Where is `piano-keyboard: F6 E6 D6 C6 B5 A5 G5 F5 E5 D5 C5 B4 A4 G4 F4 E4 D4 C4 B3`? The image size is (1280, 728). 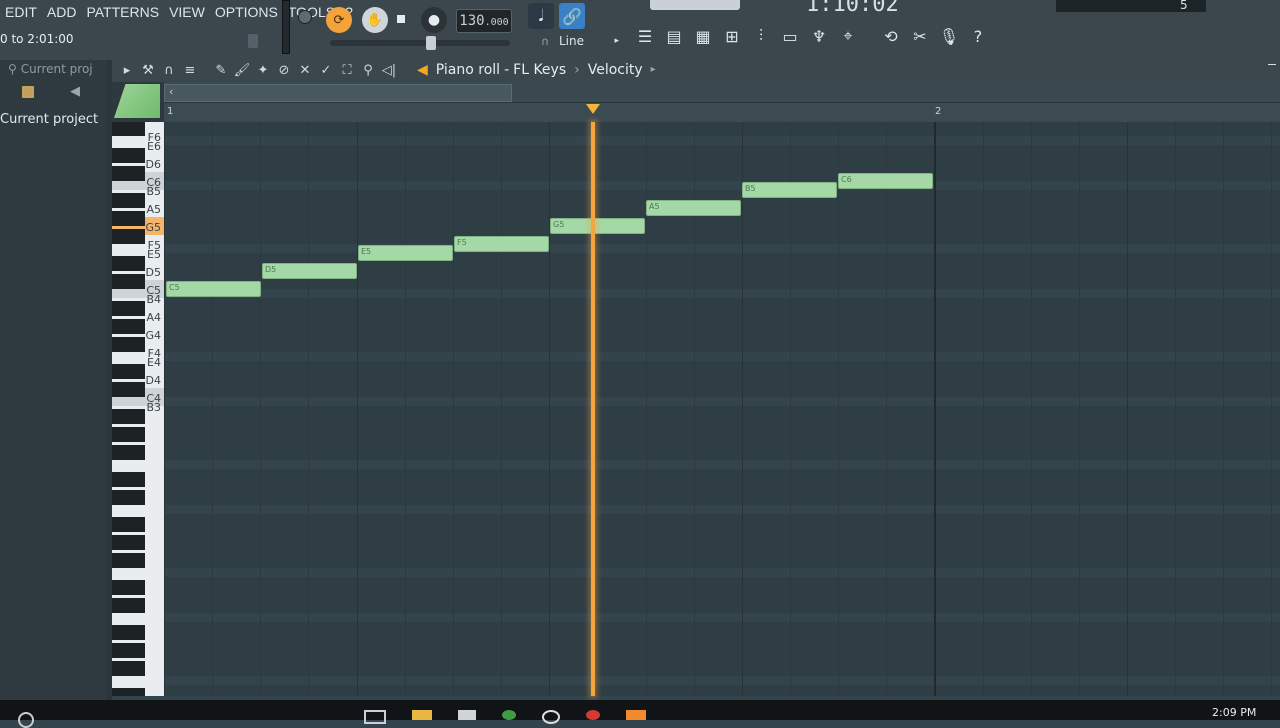 piano-keyboard: F6 E6 D6 C6 B5 A5 G5 F5 E5 D5 C5 B4 A4 G4 F4 E4 D4 C4 B3 is located at coordinates (138, 409).